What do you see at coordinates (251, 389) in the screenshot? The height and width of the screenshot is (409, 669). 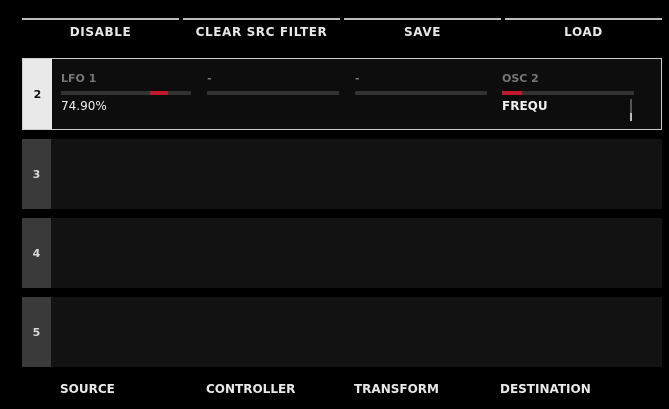 I see `controller-header: CONTROLLER` at bounding box center [251, 389].